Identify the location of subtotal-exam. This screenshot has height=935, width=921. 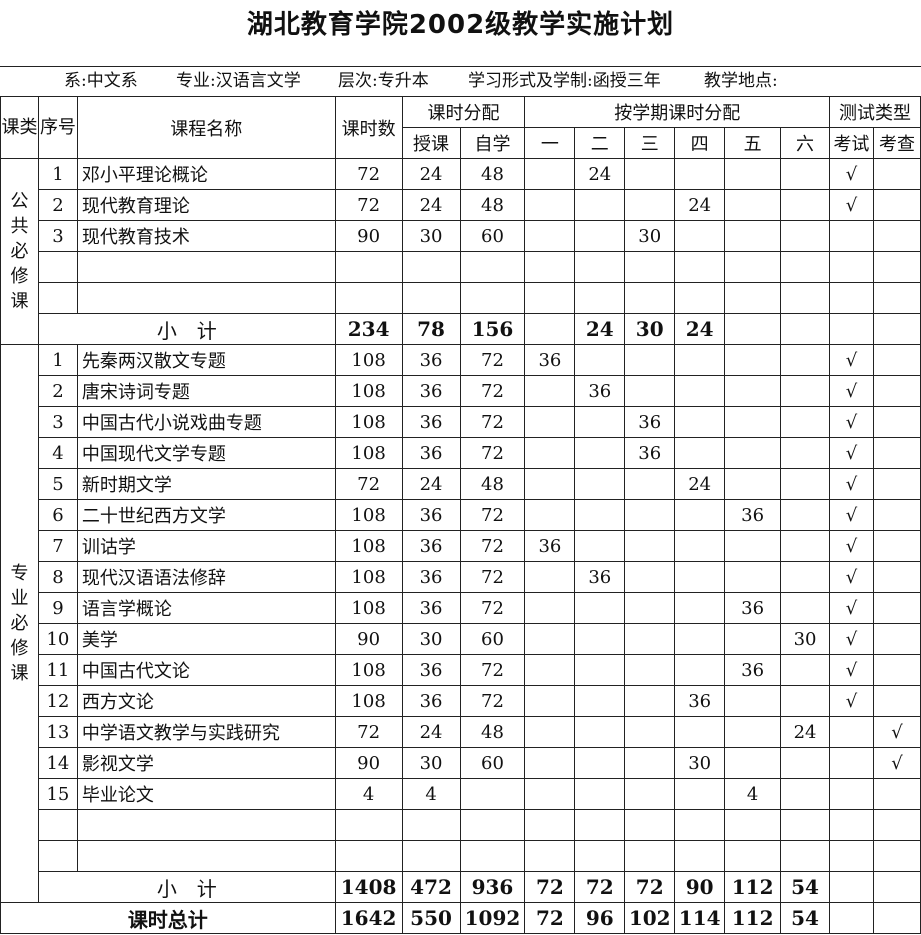
(851, 887).